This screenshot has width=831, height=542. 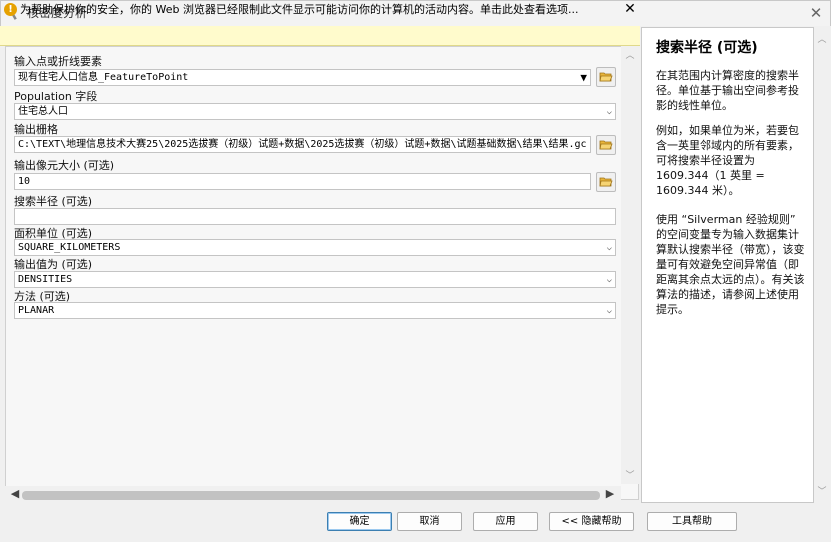 What do you see at coordinates (630, 265) in the screenshot?
I see `form-vertical-scrollbar` at bounding box center [630, 265].